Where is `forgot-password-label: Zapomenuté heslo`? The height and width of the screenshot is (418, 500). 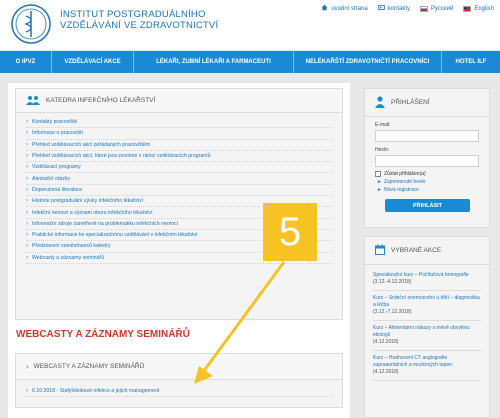
forgot-password-label: Zapomenuté heslo is located at coordinates (404, 182).